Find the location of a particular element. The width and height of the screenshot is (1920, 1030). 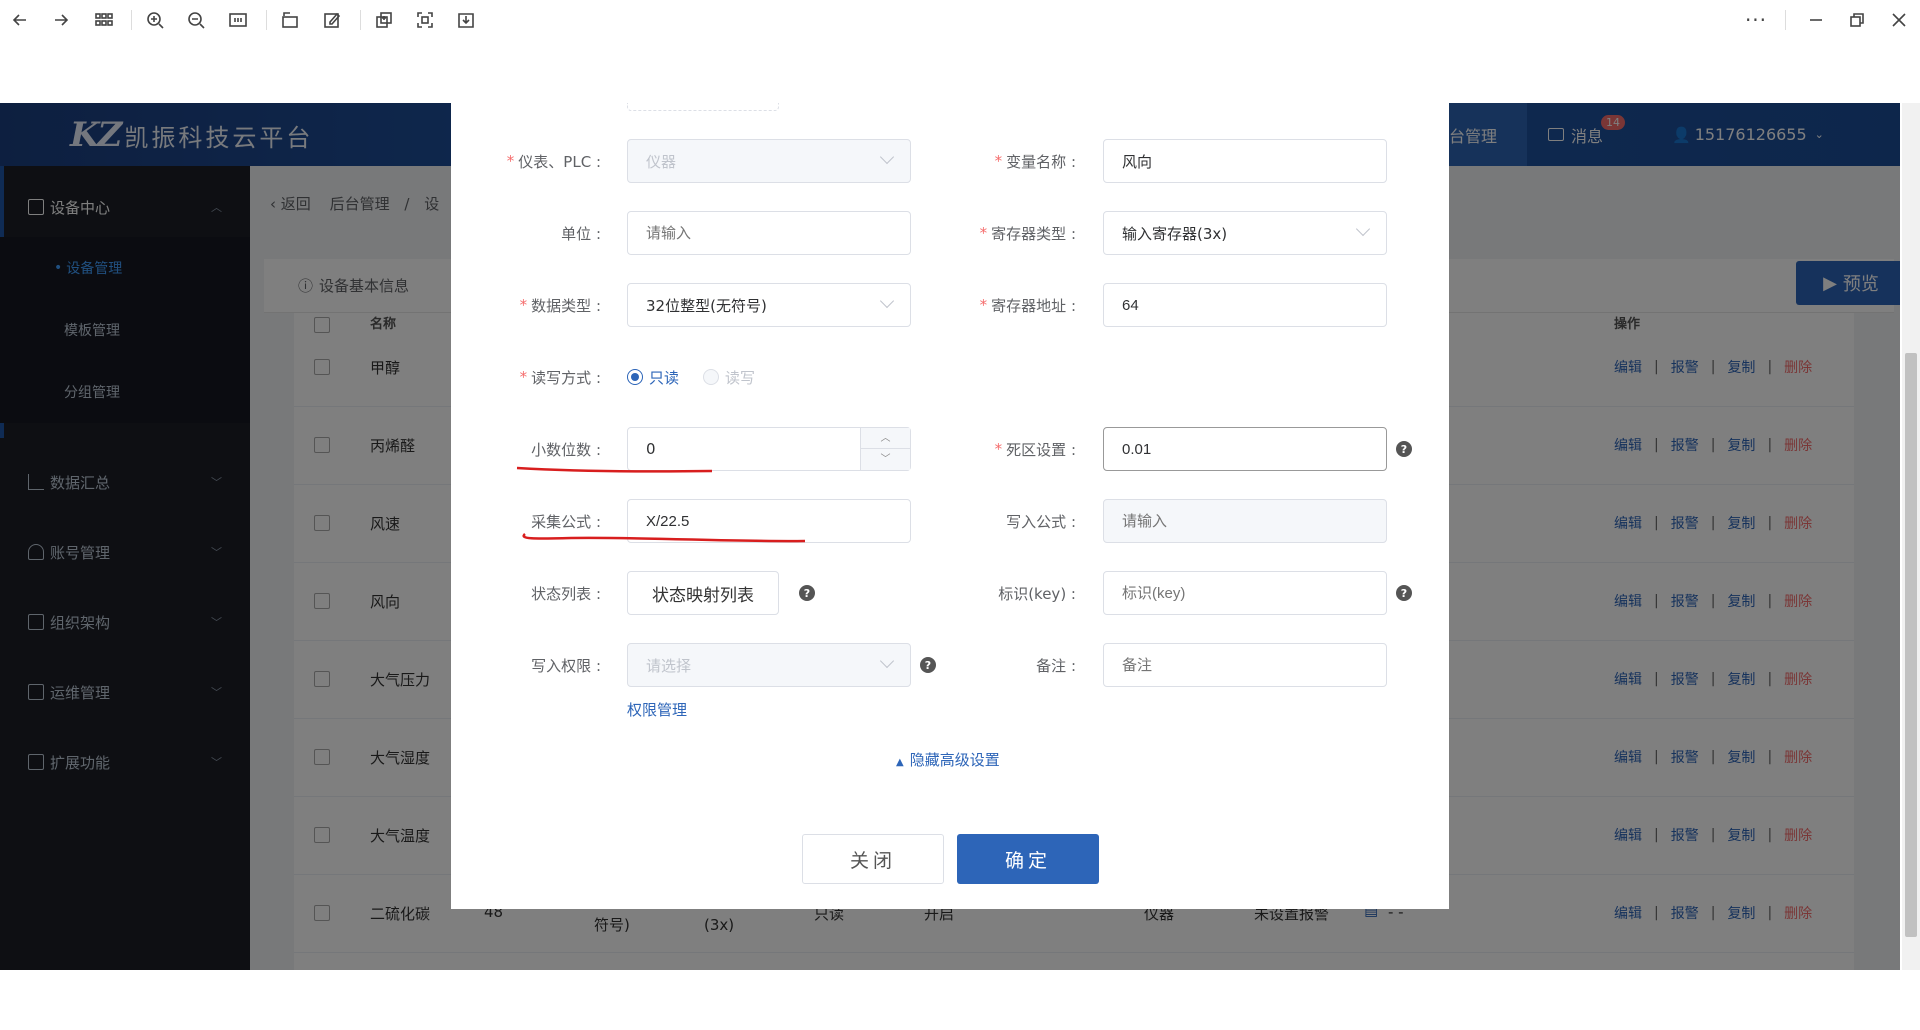

hide-advanced-label: 隐藏高级设置 is located at coordinates (954, 760).